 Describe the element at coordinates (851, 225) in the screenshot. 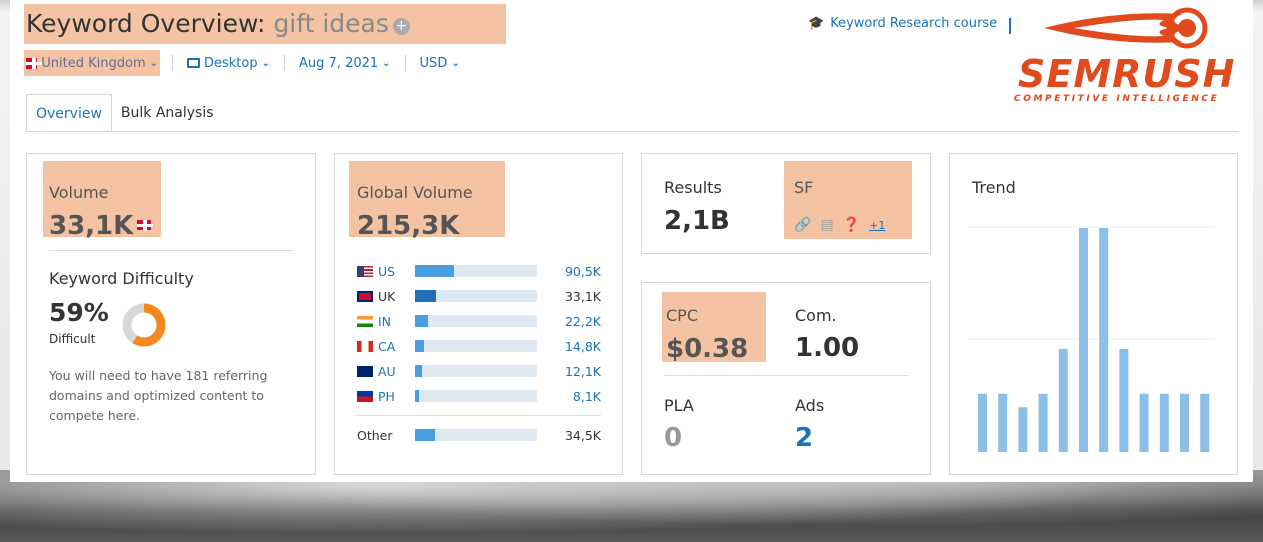

I see `faq-icon: ❓` at that location.